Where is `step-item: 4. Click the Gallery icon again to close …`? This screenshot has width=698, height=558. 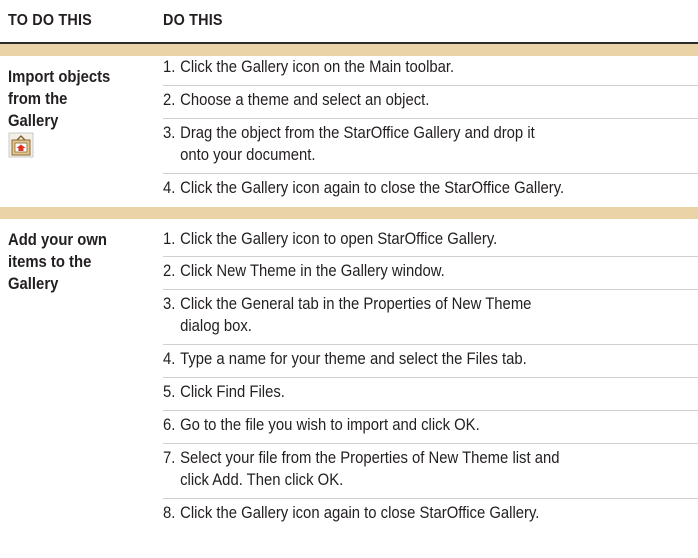 step-item: 4. Click the Gallery icon again to close … is located at coordinates (364, 188).